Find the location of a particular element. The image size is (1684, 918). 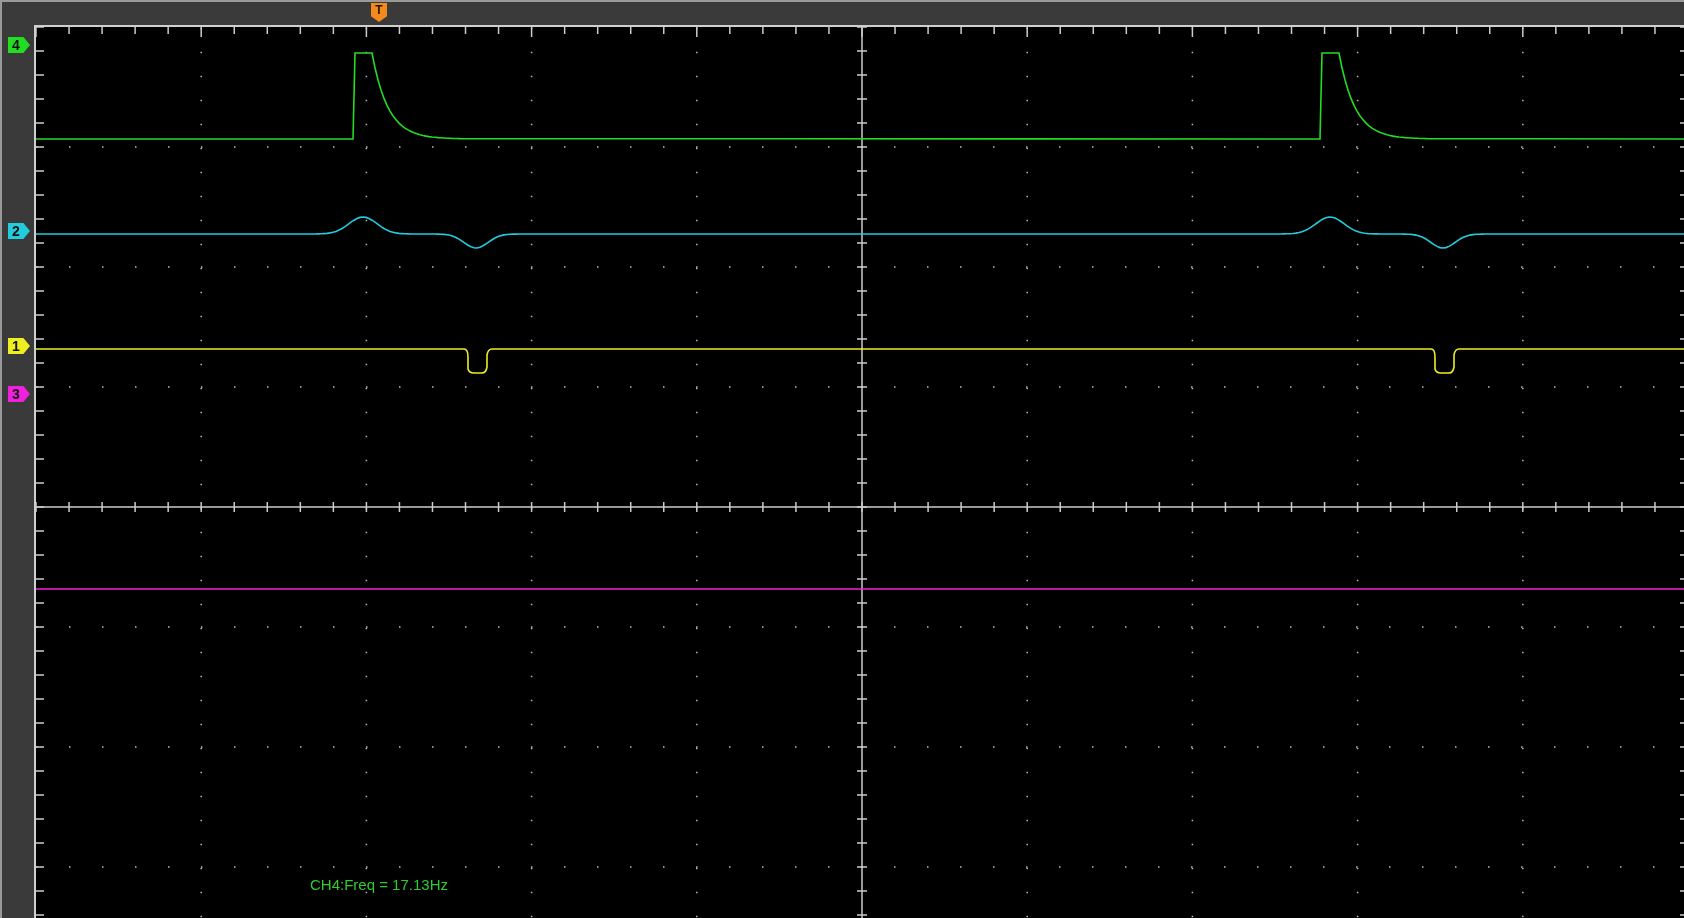

frequency-readout: CH4:Freq = 17.13Hz is located at coordinates (379, 884).